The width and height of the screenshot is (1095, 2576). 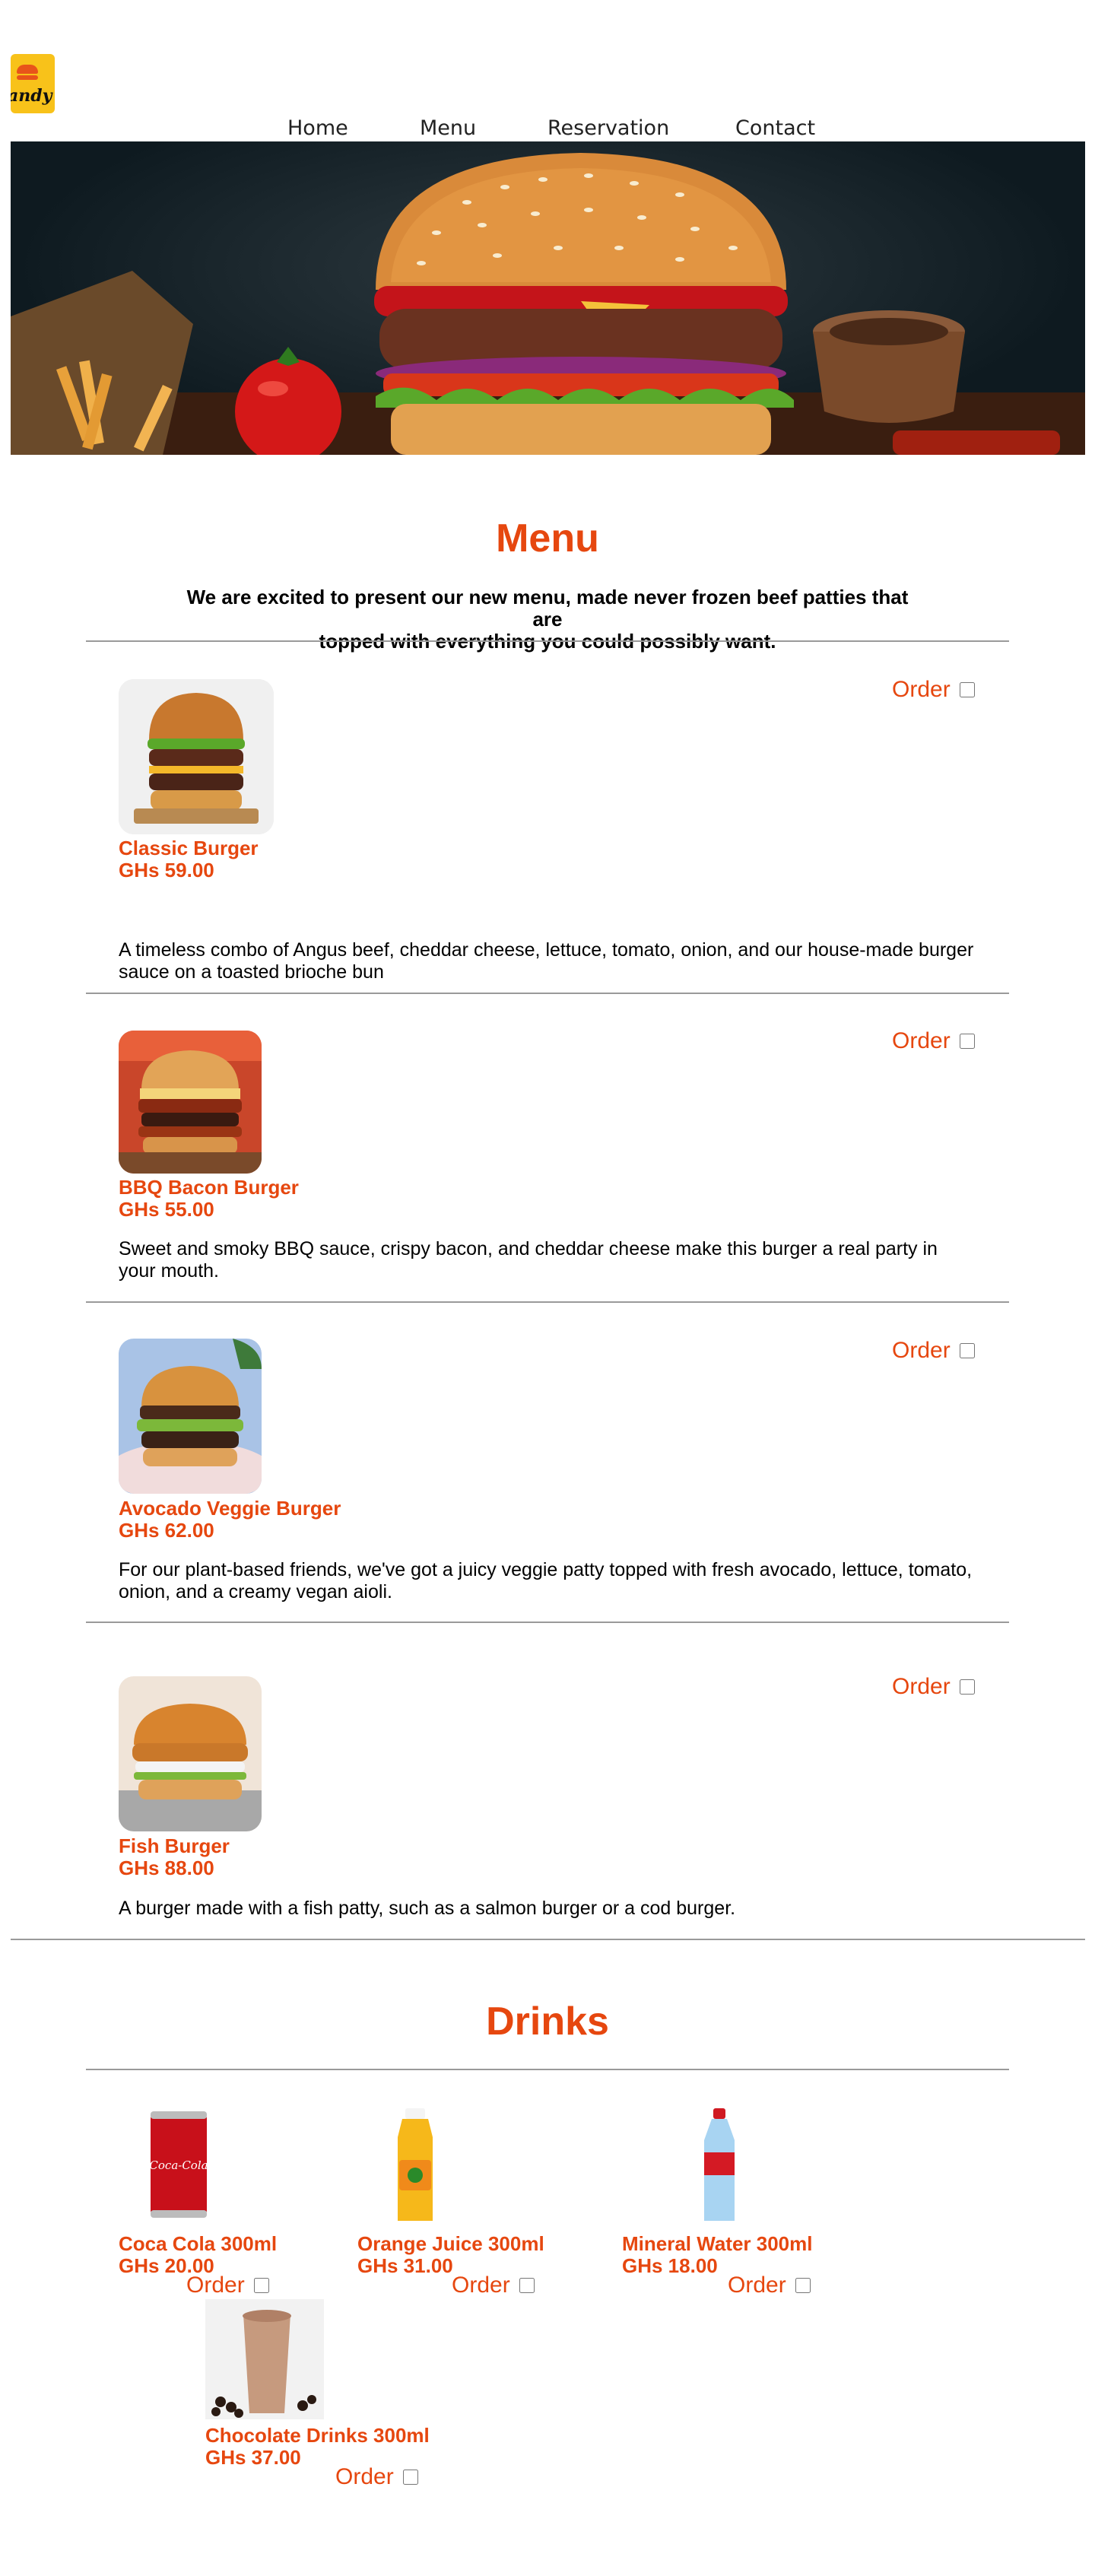 I want to click on menu-title: Menu, so click(x=547, y=538).